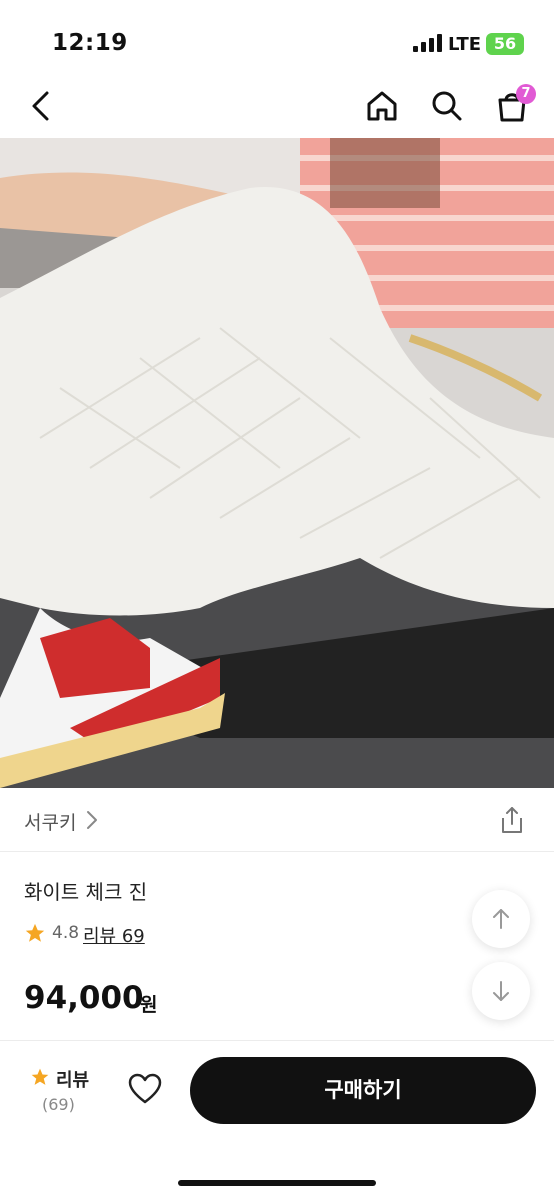  Describe the element at coordinates (363, 1090) in the screenshot. I see `buy-button: 구매하기` at that location.